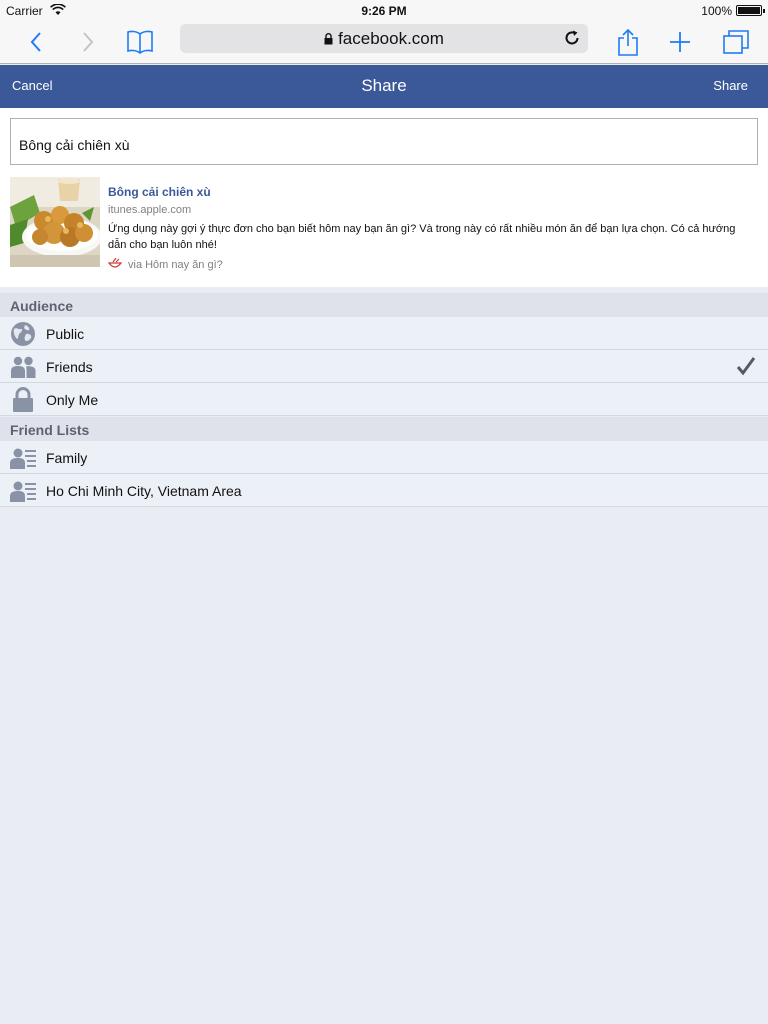 The image size is (768, 1024). I want to click on chevron-right-icon, so click(88, 42).